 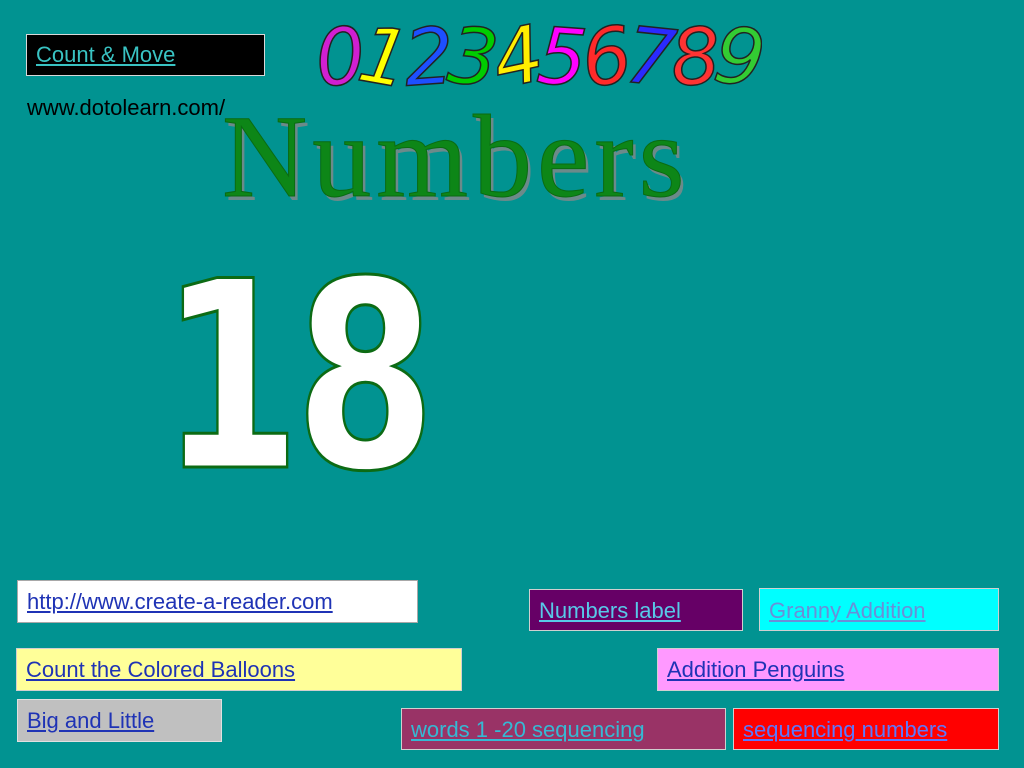 I want to click on count-balloons-link-box: Count the Colored Balloons, so click(x=239, y=669).